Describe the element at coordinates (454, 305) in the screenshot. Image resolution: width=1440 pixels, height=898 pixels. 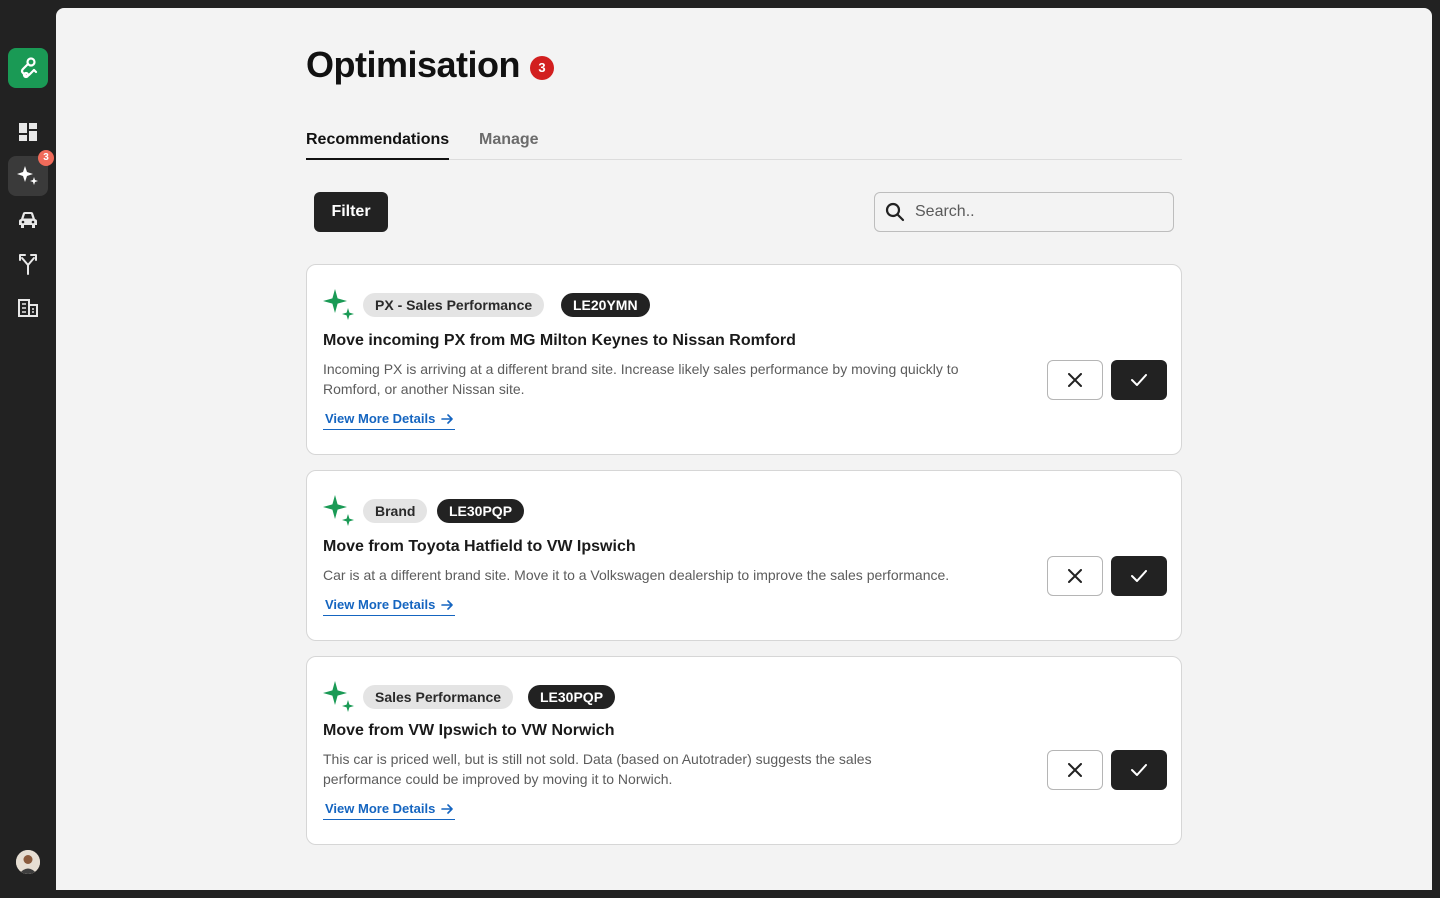
I see `category-tag: PX - Sales Performance` at that location.